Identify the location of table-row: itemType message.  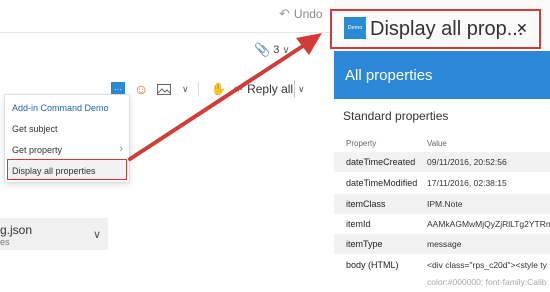
(442, 244).